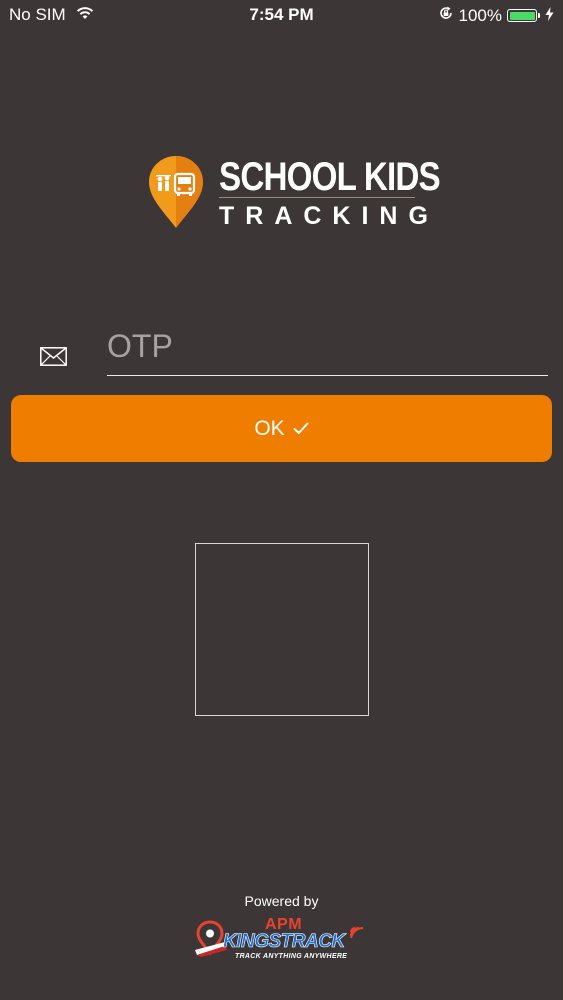  I want to click on ok-button-label: OK, so click(269, 428).